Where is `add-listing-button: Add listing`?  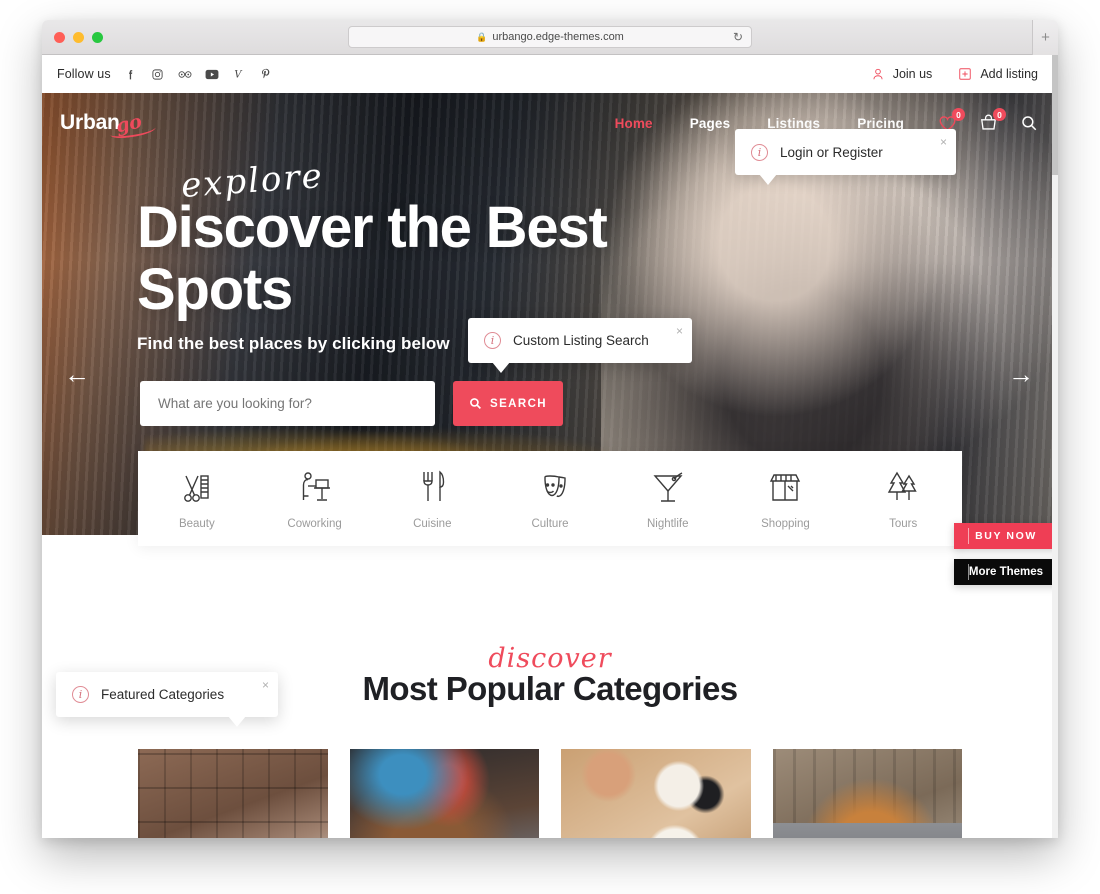
add-listing-button: Add listing is located at coordinates (998, 74).